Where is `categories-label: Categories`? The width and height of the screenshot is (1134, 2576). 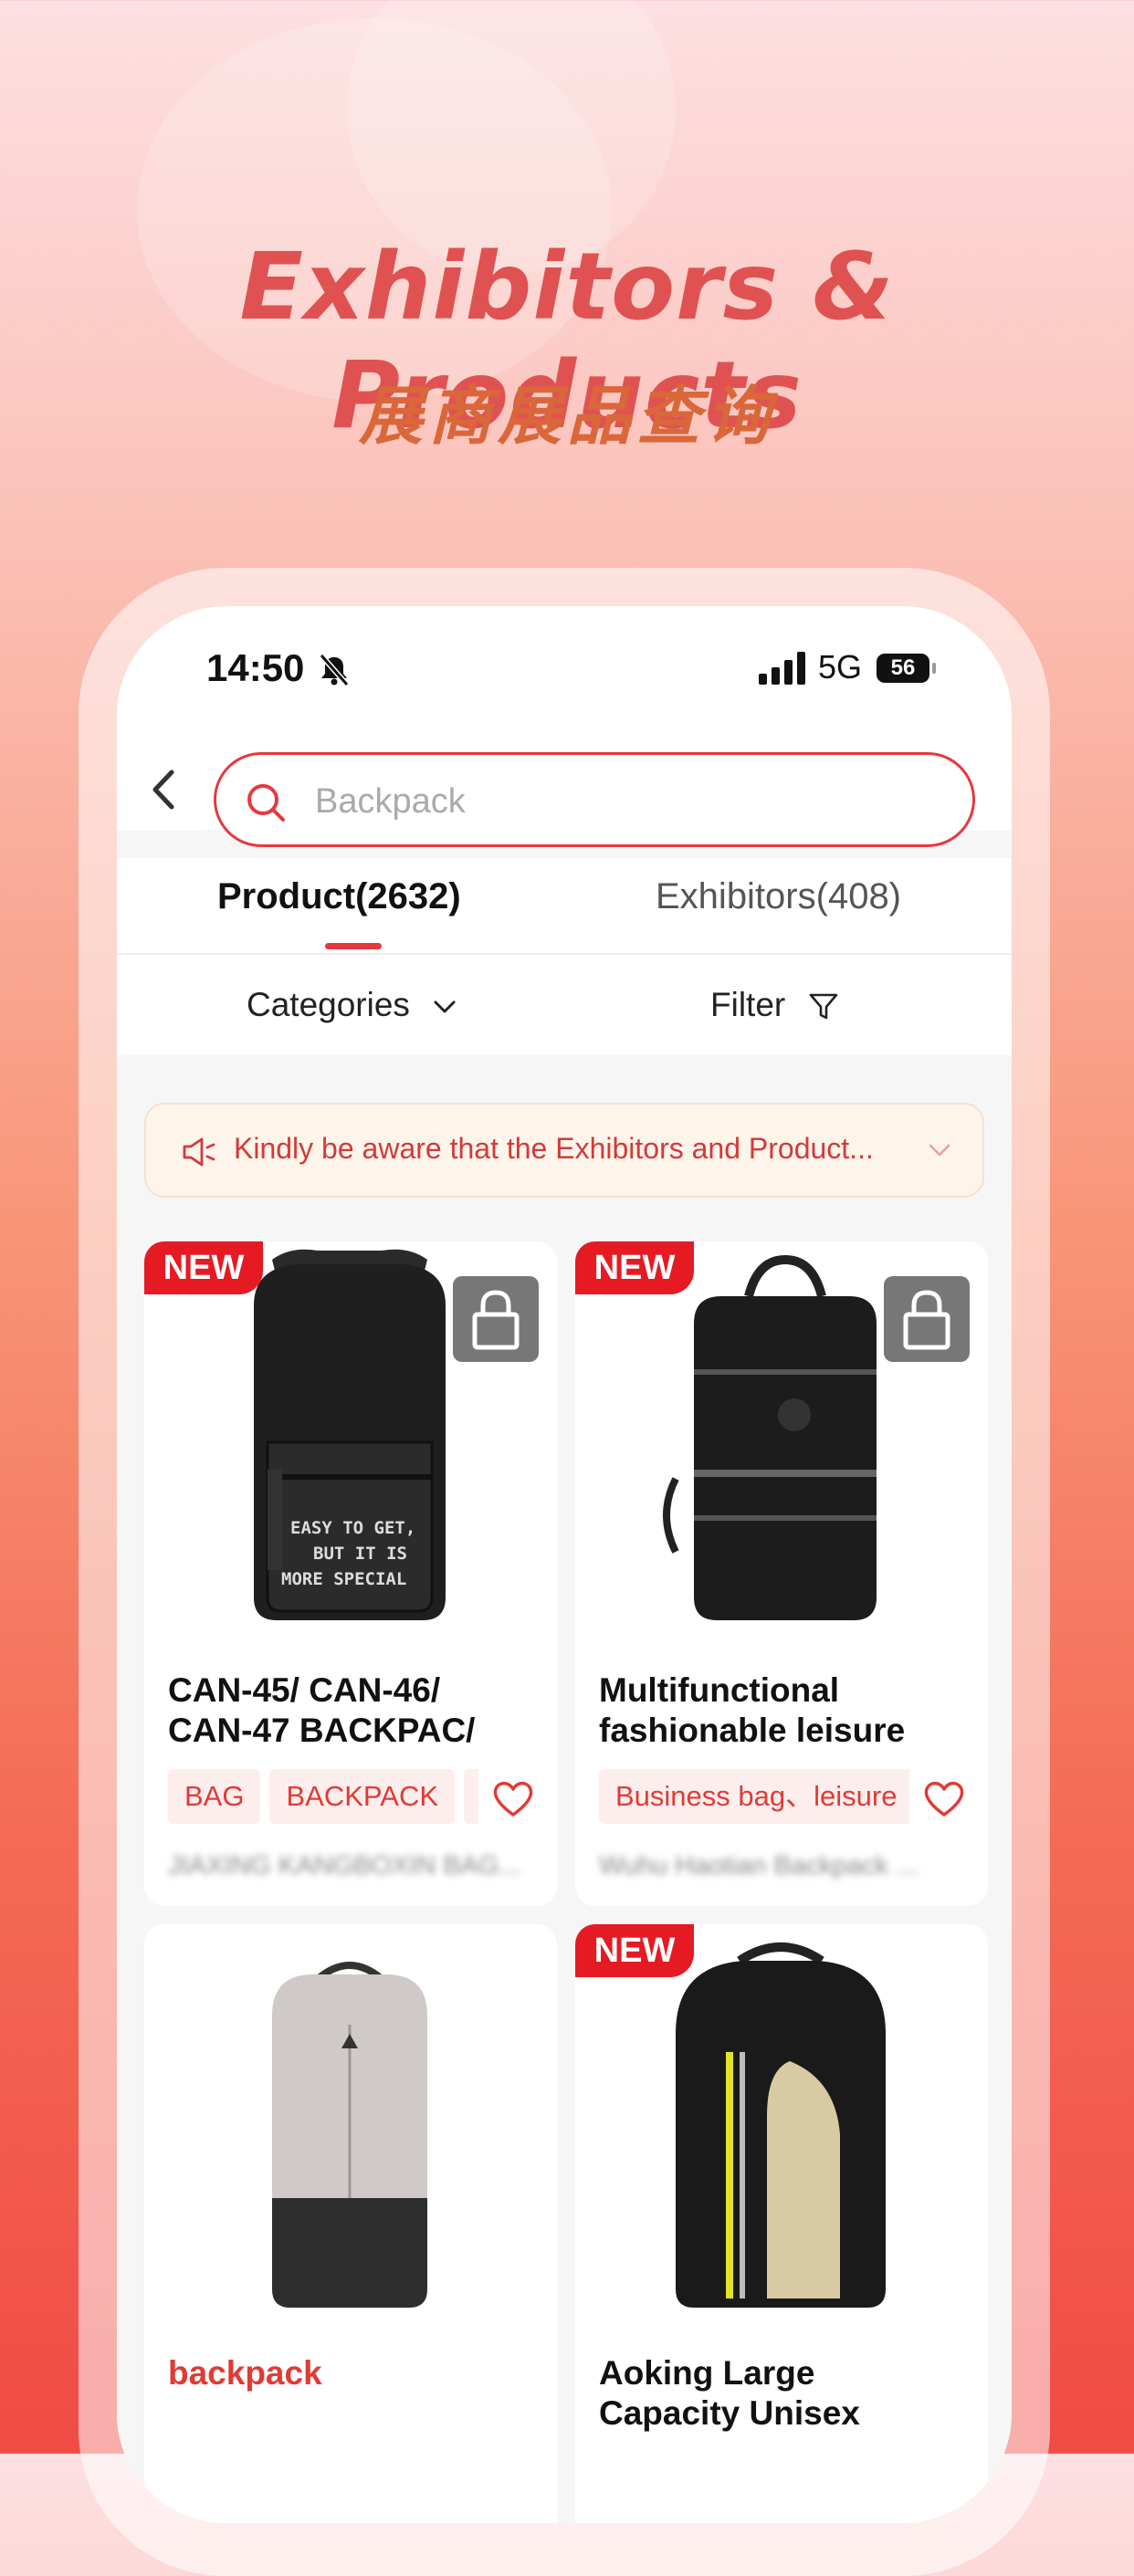
categories-label: Categories is located at coordinates (328, 1005).